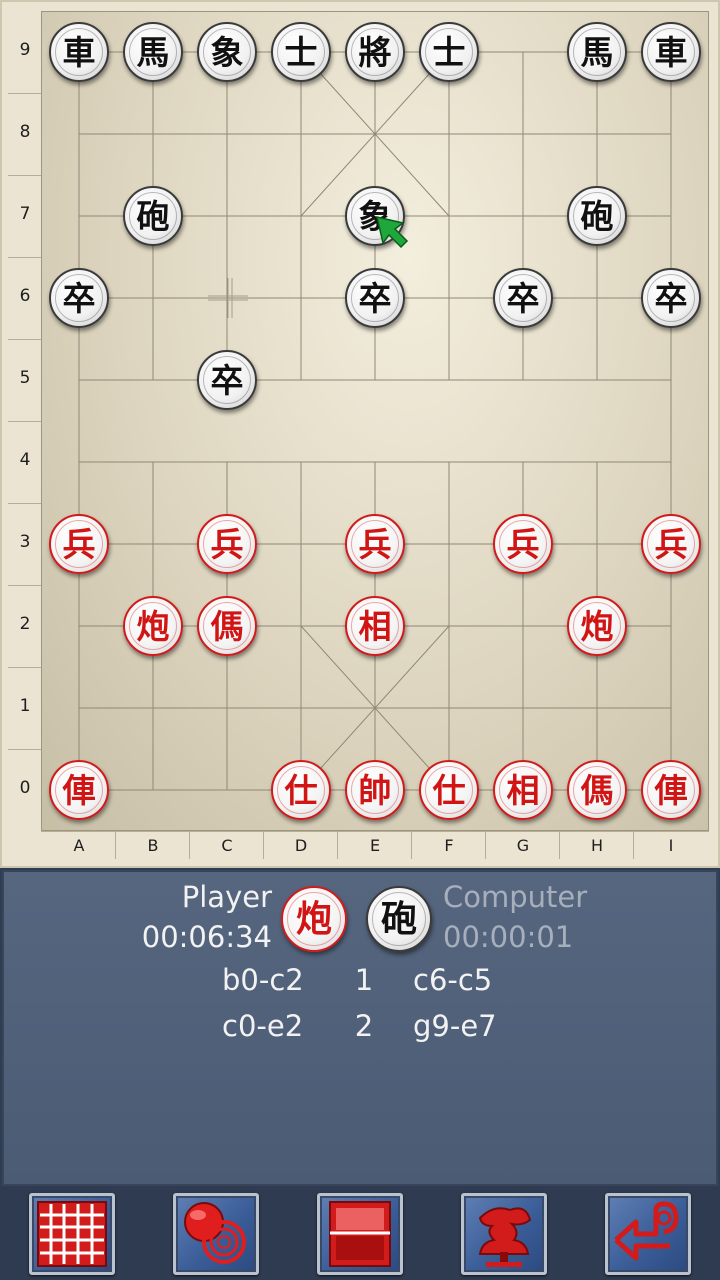 The height and width of the screenshot is (1280, 720). What do you see at coordinates (25, 542) in the screenshot?
I see `rank-label: 3` at bounding box center [25, 542].